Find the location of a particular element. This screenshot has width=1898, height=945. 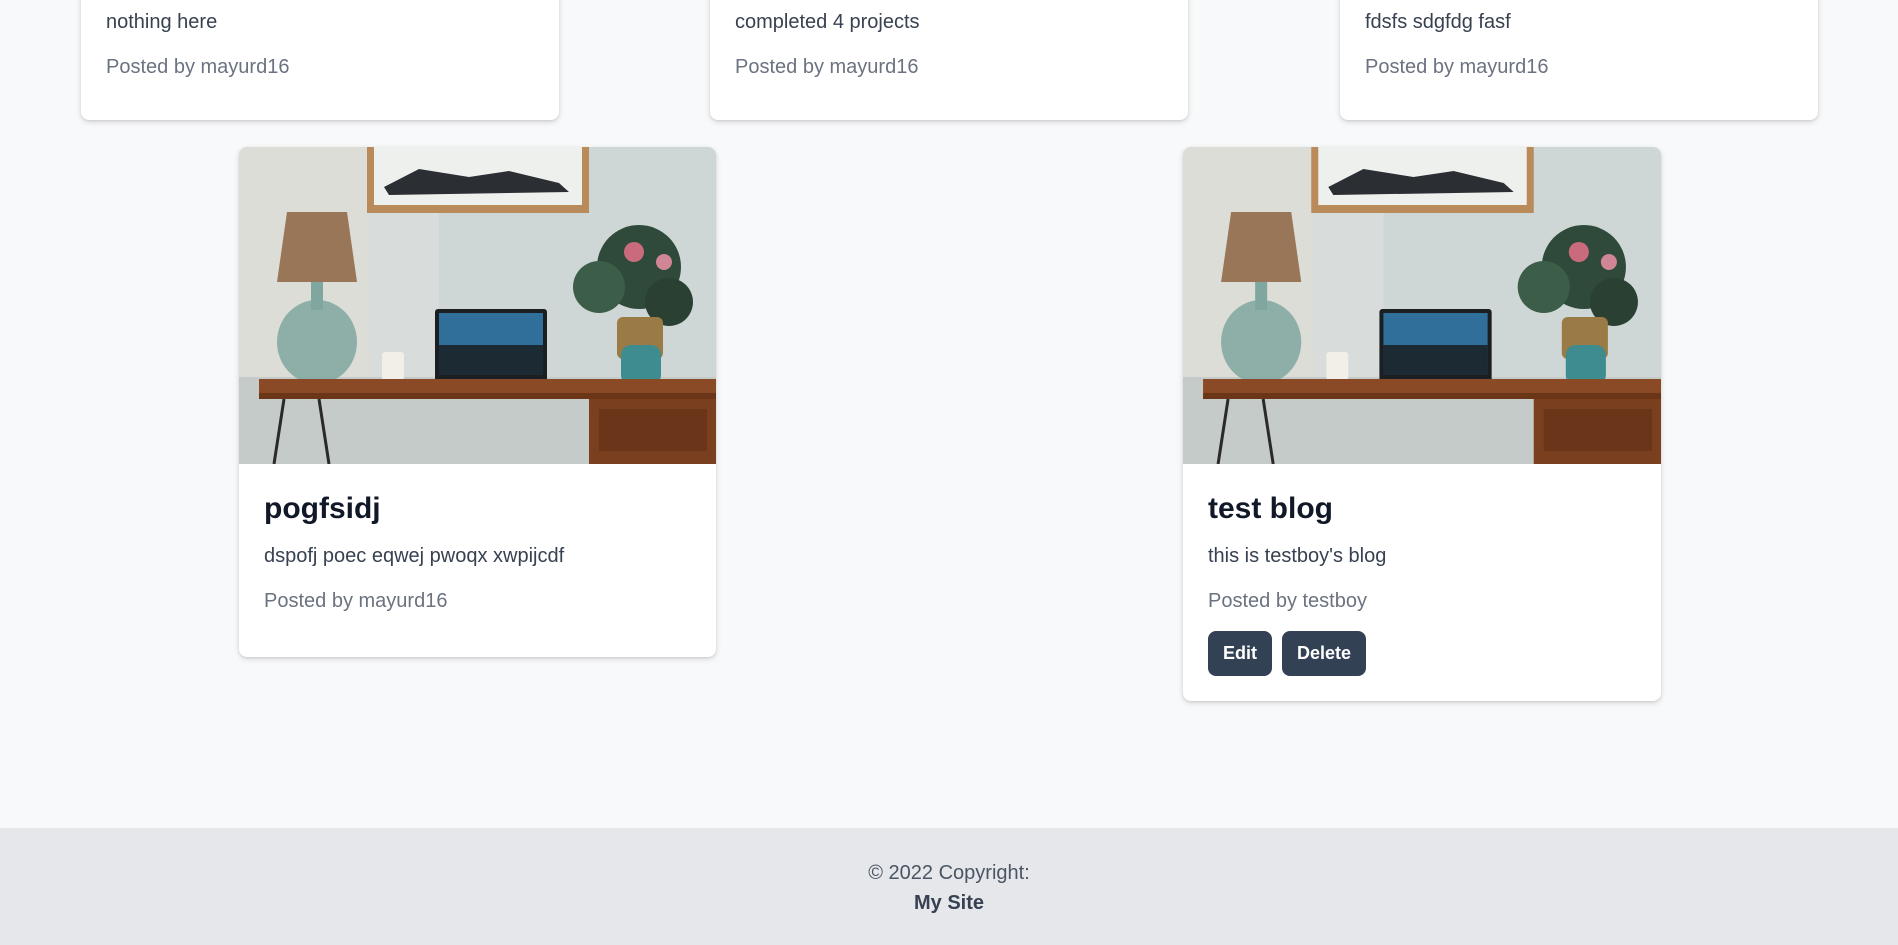

post-actions: Edit Delete is located at coordinates (1287, 653).